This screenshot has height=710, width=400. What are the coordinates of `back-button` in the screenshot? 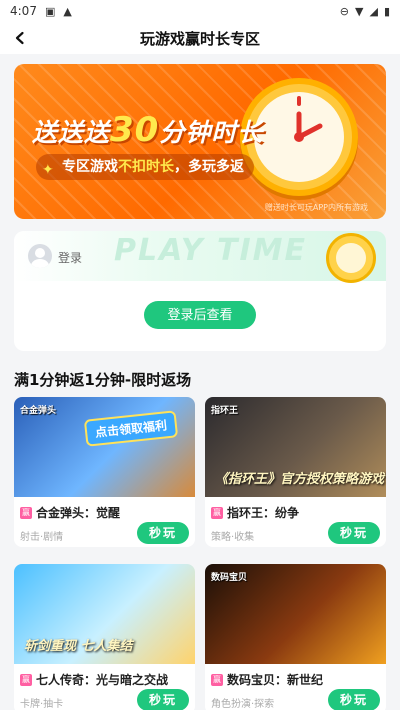 It's located at (20, 38).